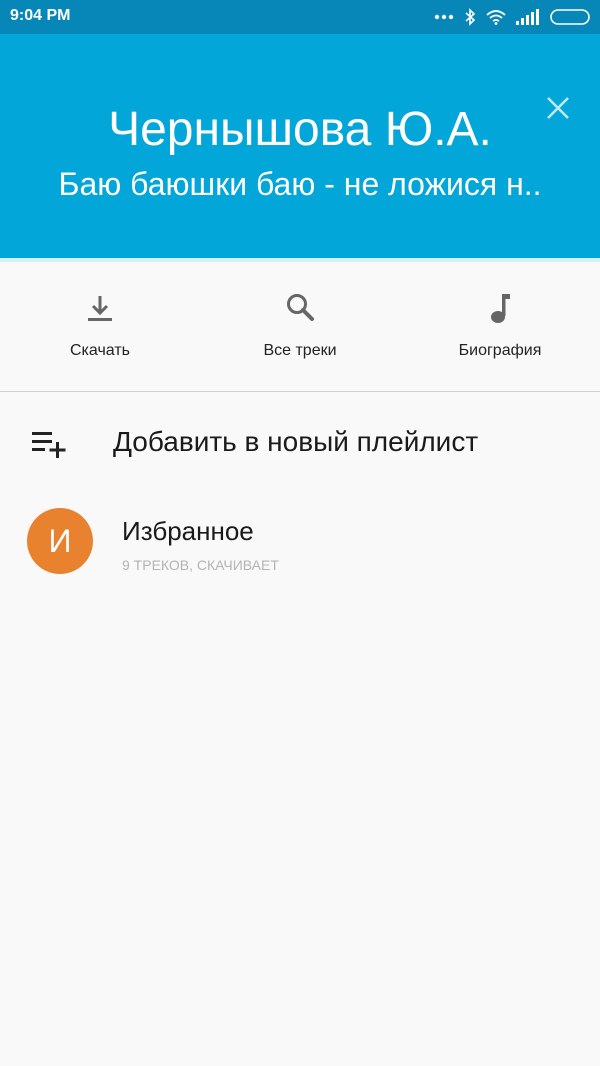  I want to click on song-title: Баю баюшки баю - не ложися н.., so click(300, 184).